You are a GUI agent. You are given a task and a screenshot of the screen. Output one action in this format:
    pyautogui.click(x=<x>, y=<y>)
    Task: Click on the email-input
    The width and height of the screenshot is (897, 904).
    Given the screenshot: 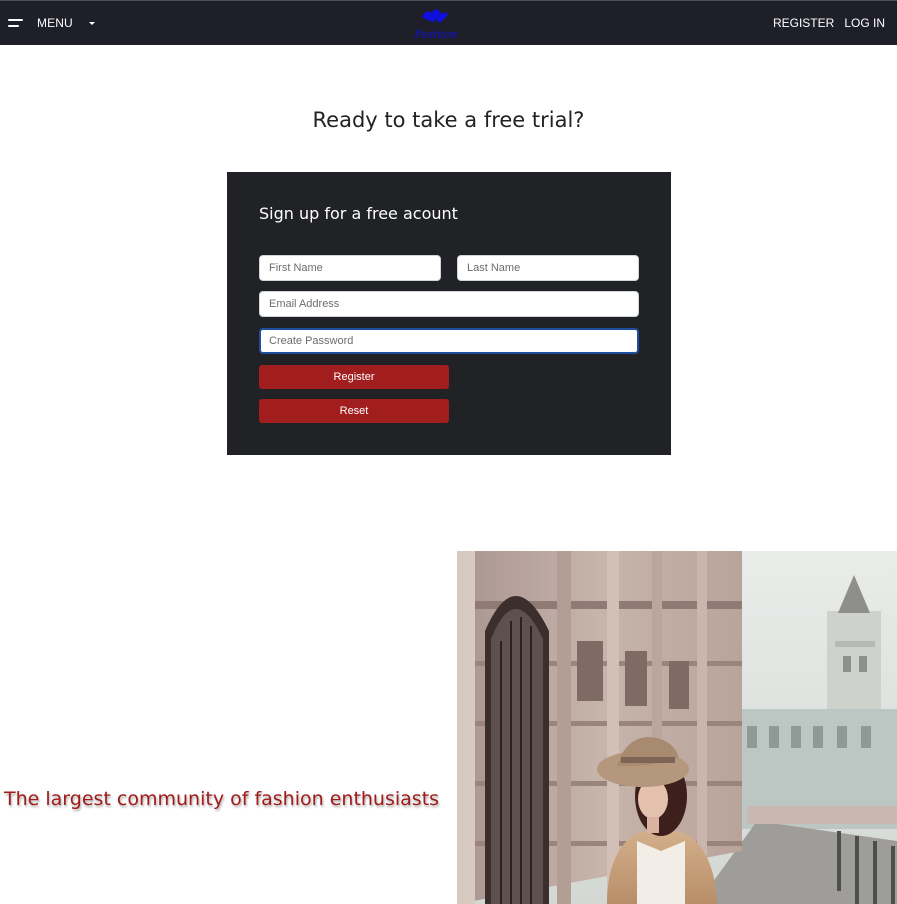 What is the action you would take?
    pyautogui.click(x=449, y=304)
    